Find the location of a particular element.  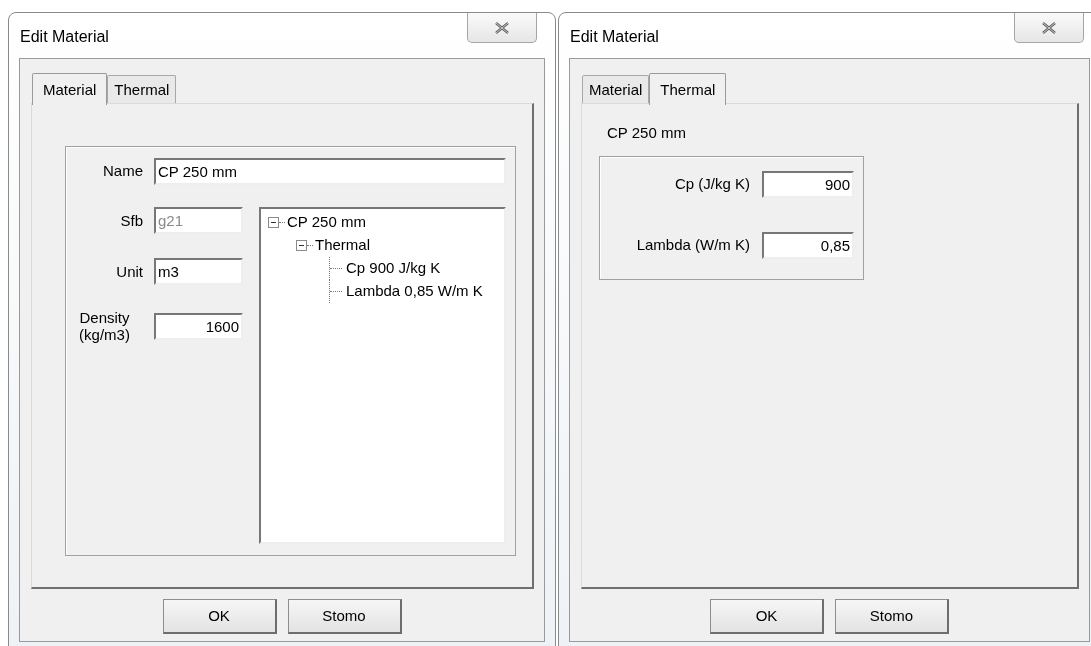

tree-item: Cp 900 J/kg K is located at coordinates (393, 268).